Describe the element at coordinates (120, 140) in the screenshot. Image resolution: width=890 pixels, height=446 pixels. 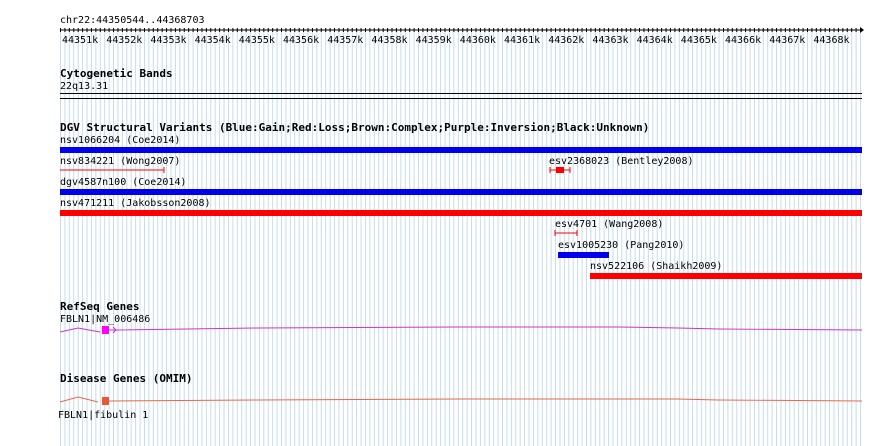
I see `variant-label: nsv1066204 (Coe2014)` at that location.